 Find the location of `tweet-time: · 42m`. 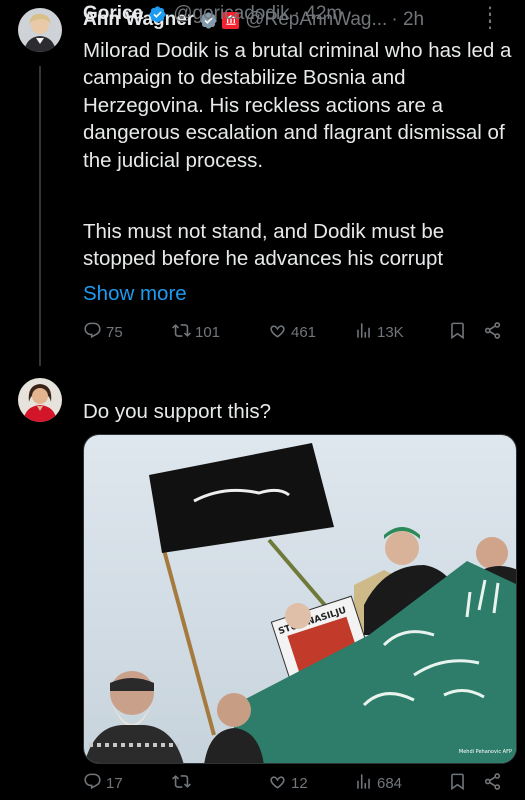

tweet-time: · 42m is located at coordinates (318, 14).